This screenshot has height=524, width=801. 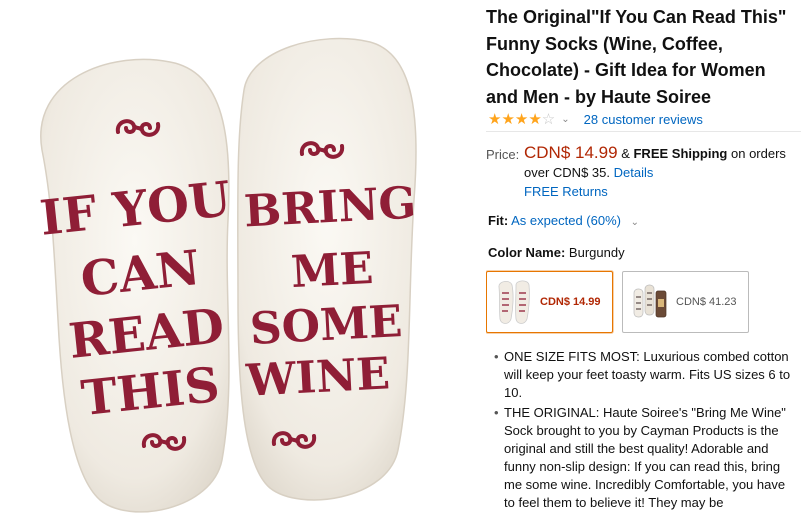 What do you see at coordinates (680, 153) in the screenshot?
I see `free-shipping-text: FREE Shipping` at bounding box center [680, 153].